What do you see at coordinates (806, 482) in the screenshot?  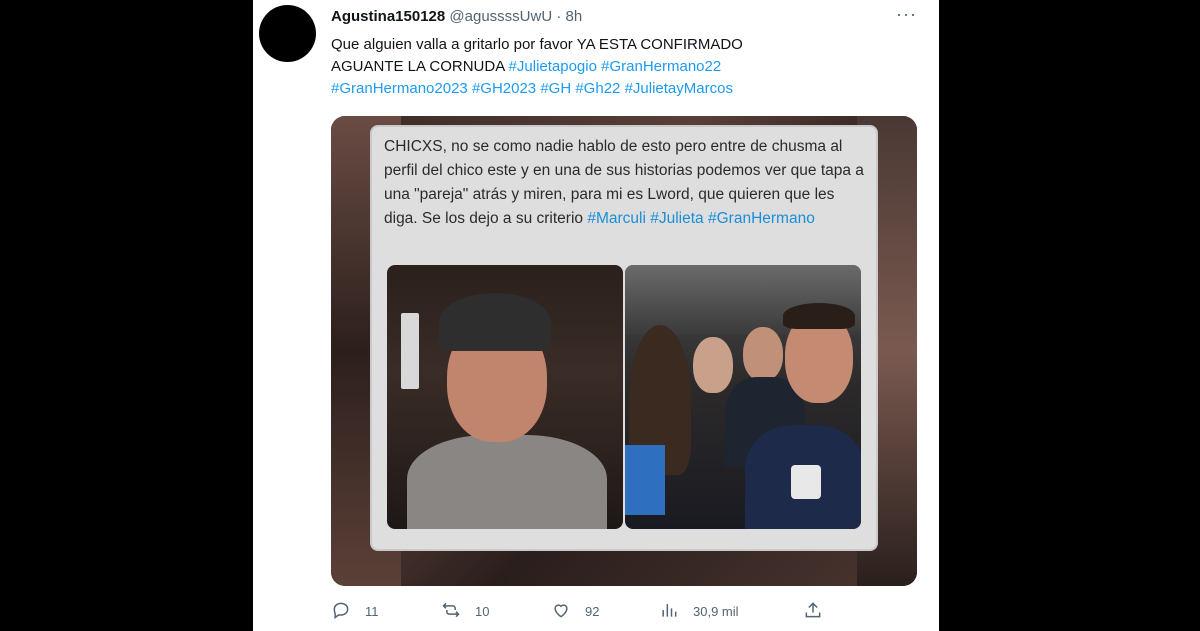 I see `jersey-badge` at bounding box center [806, 482].